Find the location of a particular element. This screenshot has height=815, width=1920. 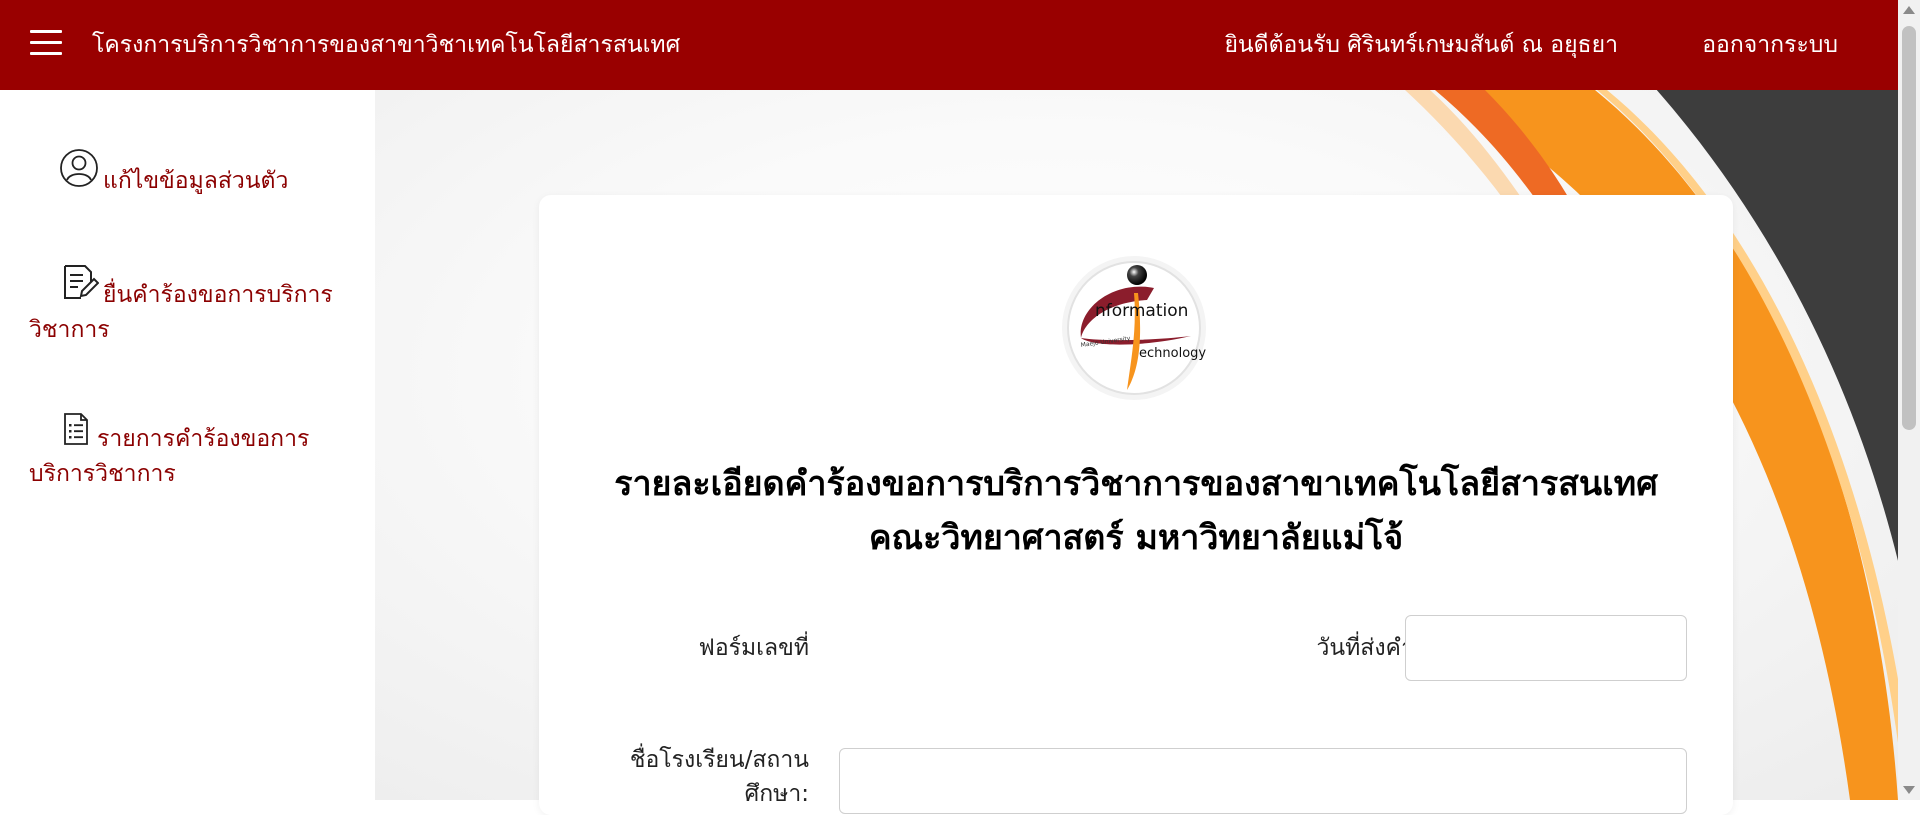

school-label-line2: ศึกษา: is located at coordinates (776, 794).